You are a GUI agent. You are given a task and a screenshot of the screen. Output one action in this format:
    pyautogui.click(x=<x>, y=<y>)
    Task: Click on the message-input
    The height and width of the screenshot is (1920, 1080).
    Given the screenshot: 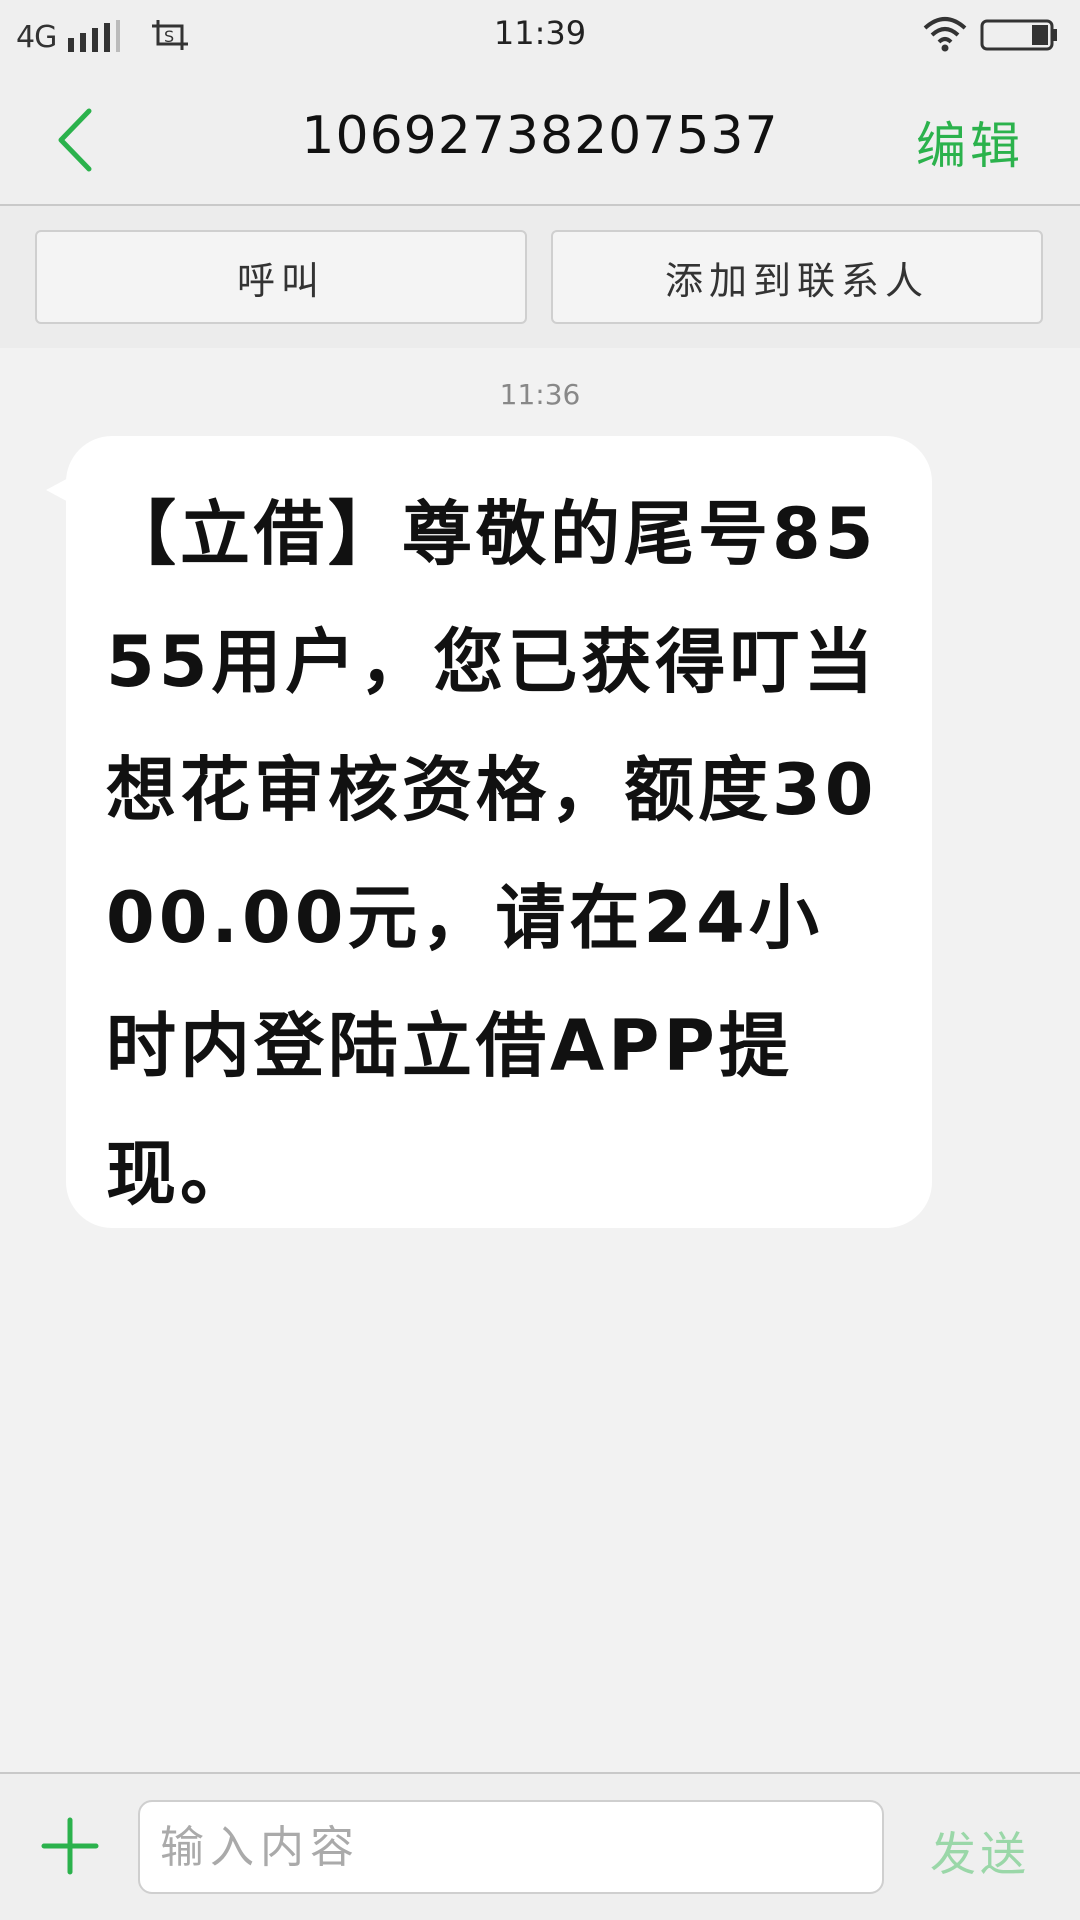 What is the action you would take?
    pyautogui.click(x=511, y=1847)
    